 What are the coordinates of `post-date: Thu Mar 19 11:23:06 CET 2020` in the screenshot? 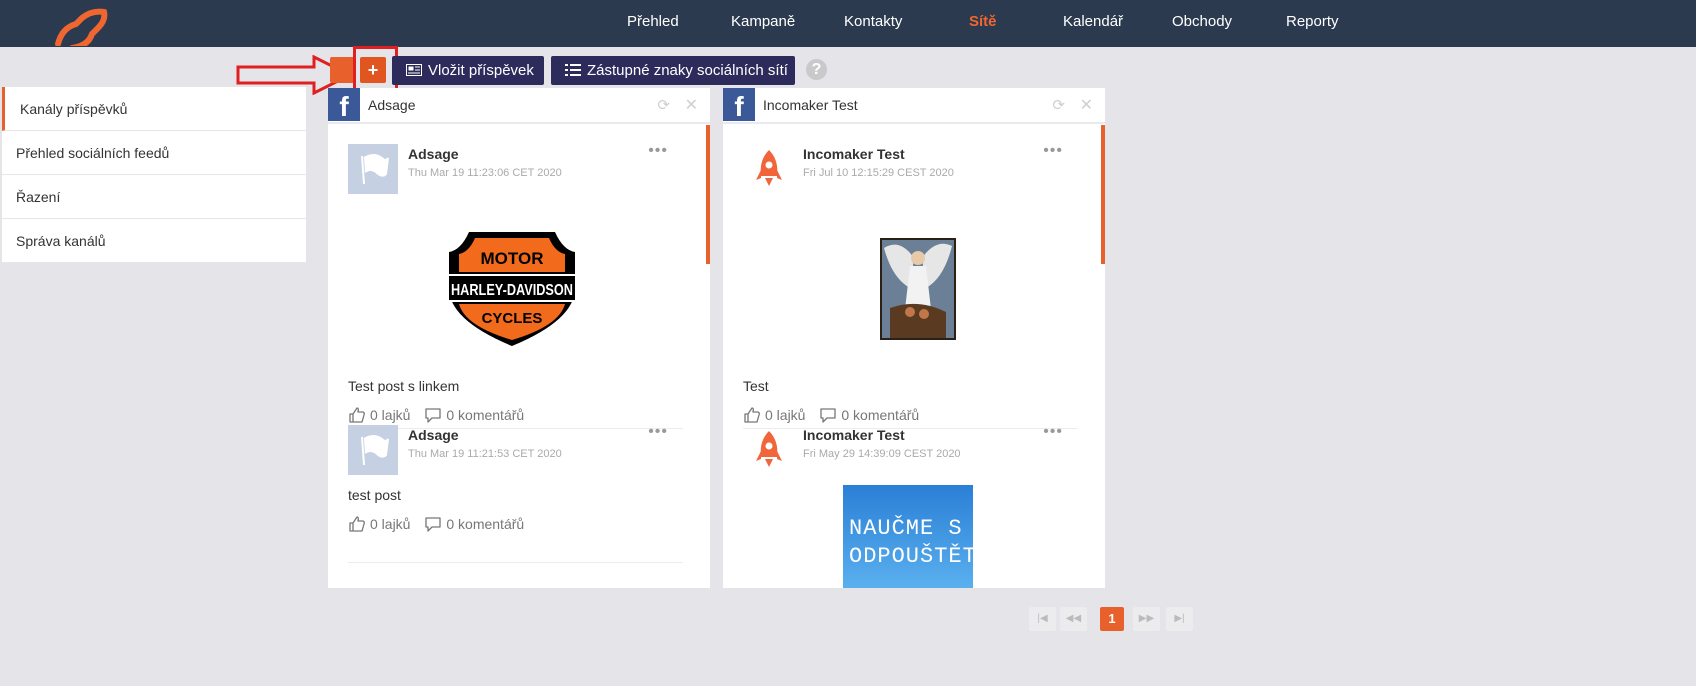 It's located at (485, 173).